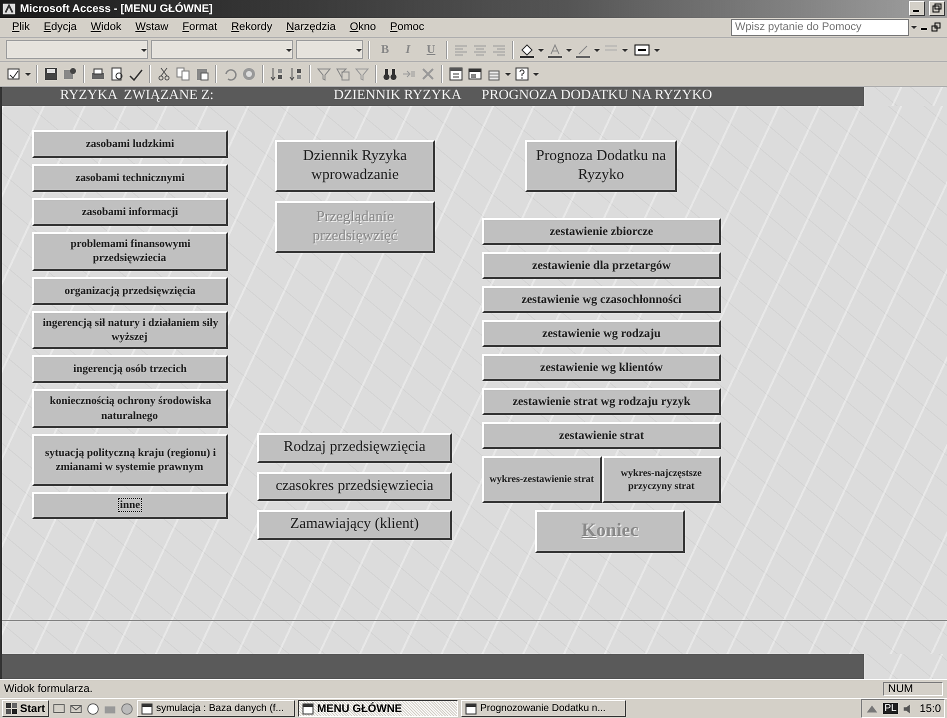 This screenshot has width=947, height=718. What do you see at coordinates (26, 708) in the screenshot?
I see `start-button: Start` at bounding box center [26, 708].